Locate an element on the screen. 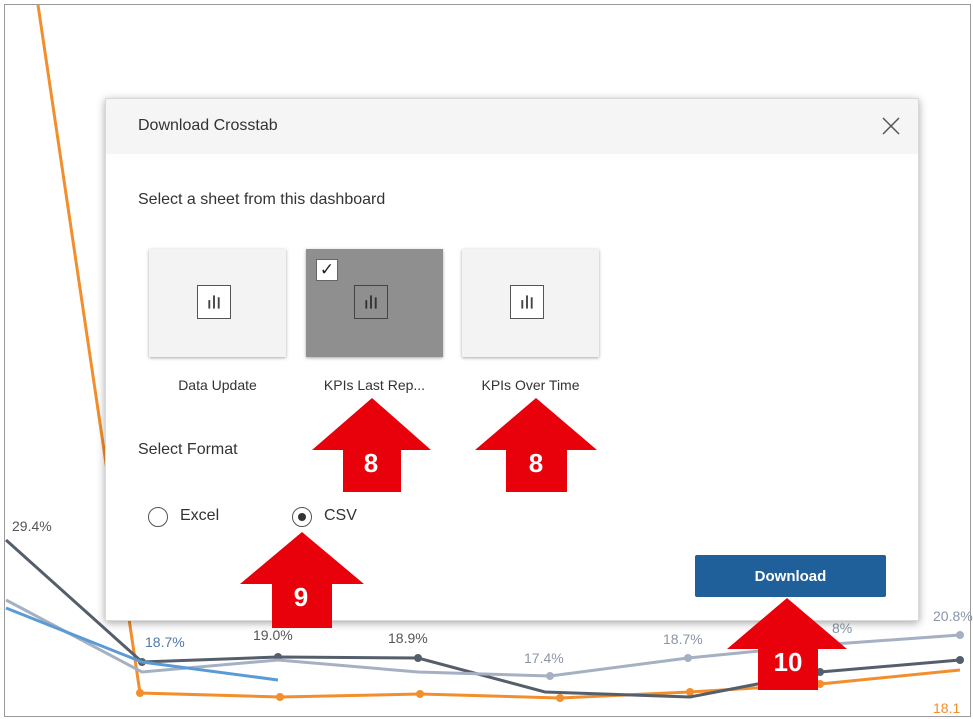 The image size is (973, 719). sheet-tile-kpis-over-time is located at coordinates (530, 303).